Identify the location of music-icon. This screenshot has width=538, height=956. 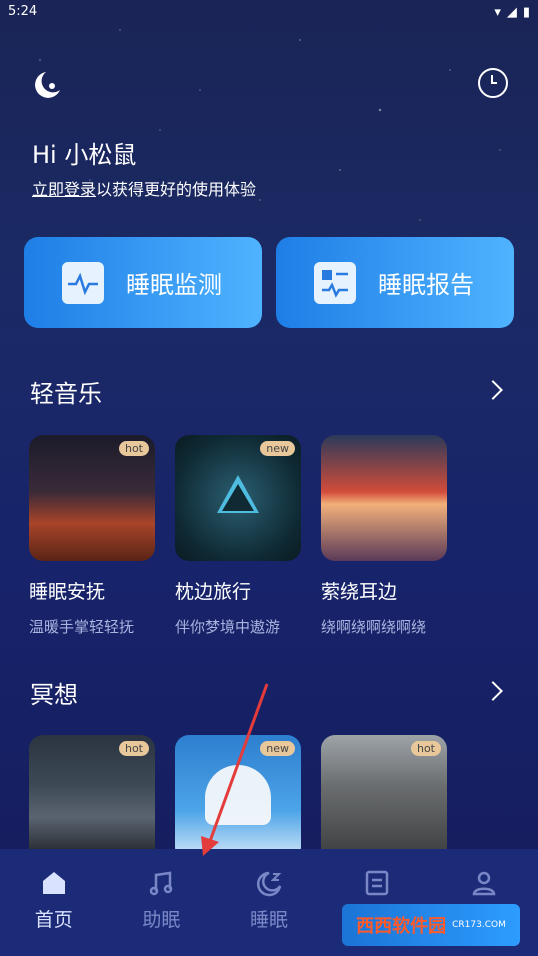
(161, 883).